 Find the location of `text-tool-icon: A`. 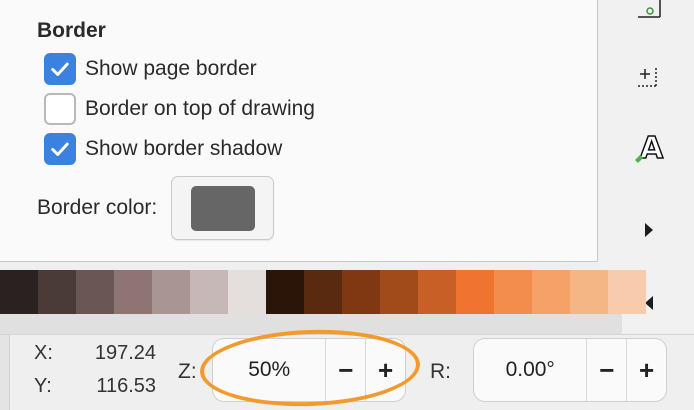

text-tool-icon: A is located at coordinates (650, 148).